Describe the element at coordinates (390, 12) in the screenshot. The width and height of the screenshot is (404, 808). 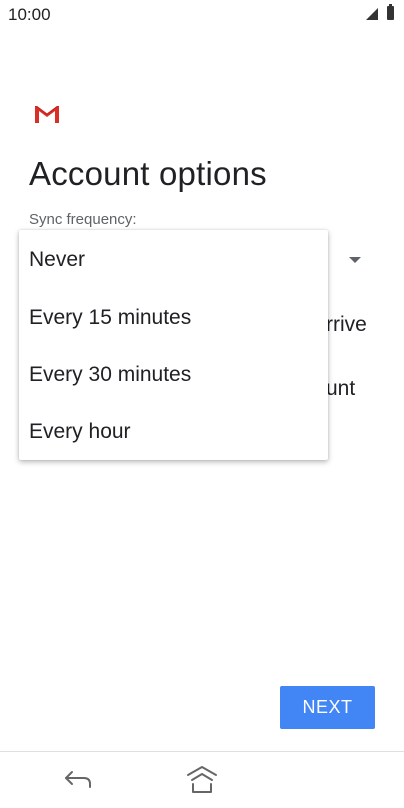
I see `battery-icon` at that location.